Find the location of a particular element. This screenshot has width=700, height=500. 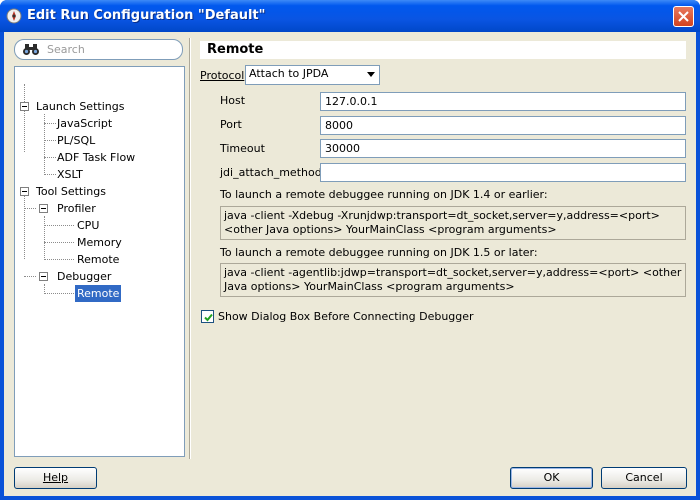

tree-item-adf-task-flow: ADF Task Flow is located at coordinates (96, 157).